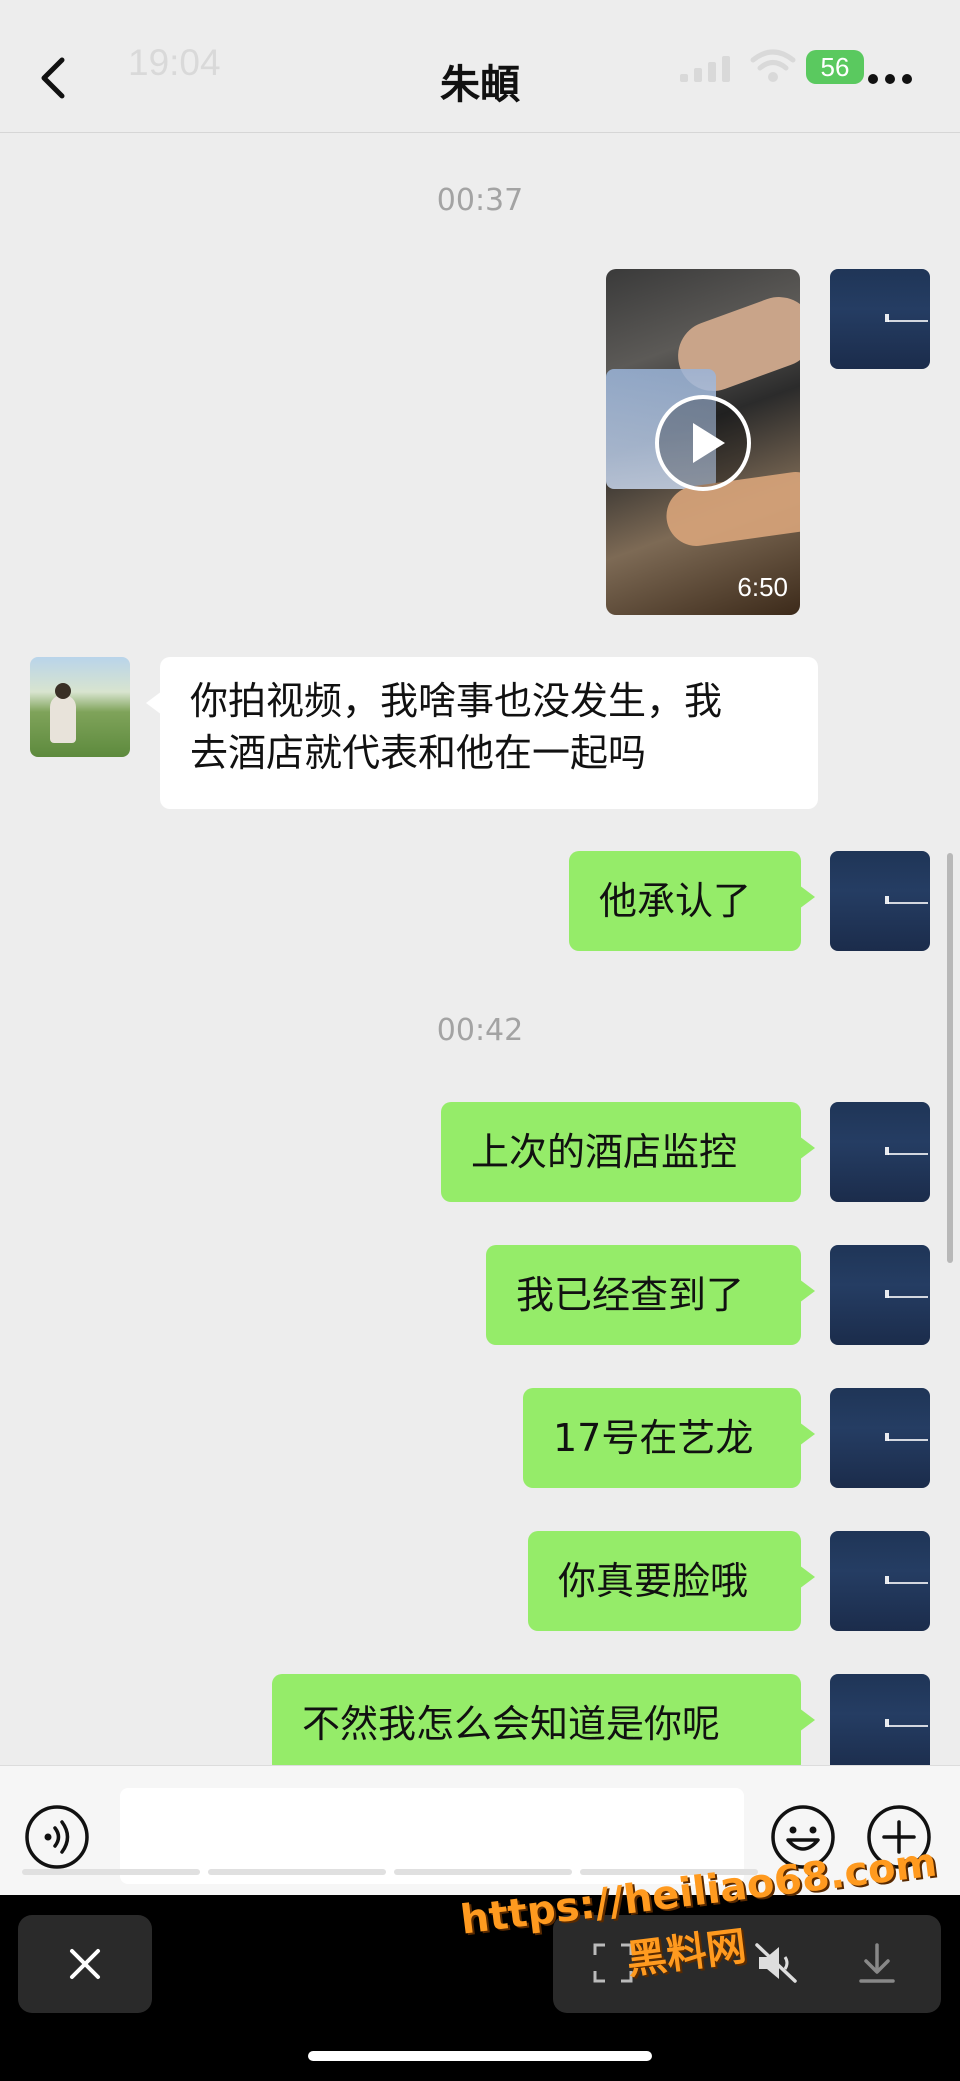 Image resolution: width=960 pixels, height=2081 pixels. What do you see at coordinates (669, 1438) in the screenshot?
I see `sent-message: 17号在艺龙` at bounding box center [669, 1438].